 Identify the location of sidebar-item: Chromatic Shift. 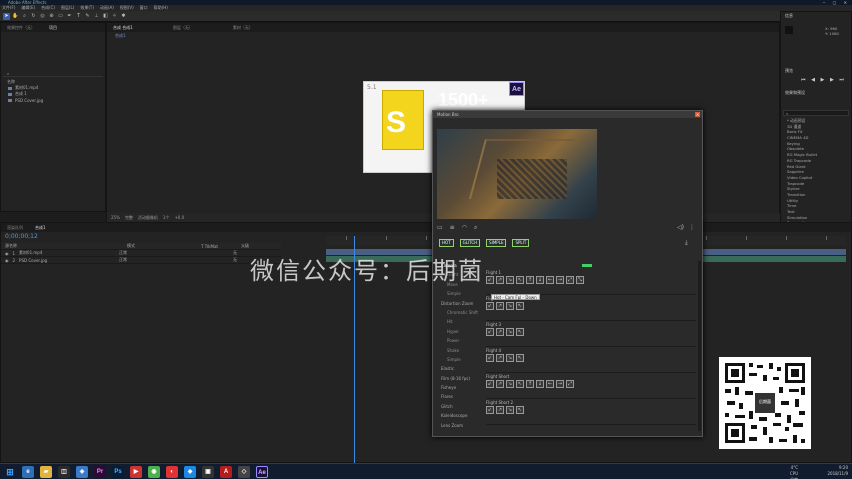
(460, 312).